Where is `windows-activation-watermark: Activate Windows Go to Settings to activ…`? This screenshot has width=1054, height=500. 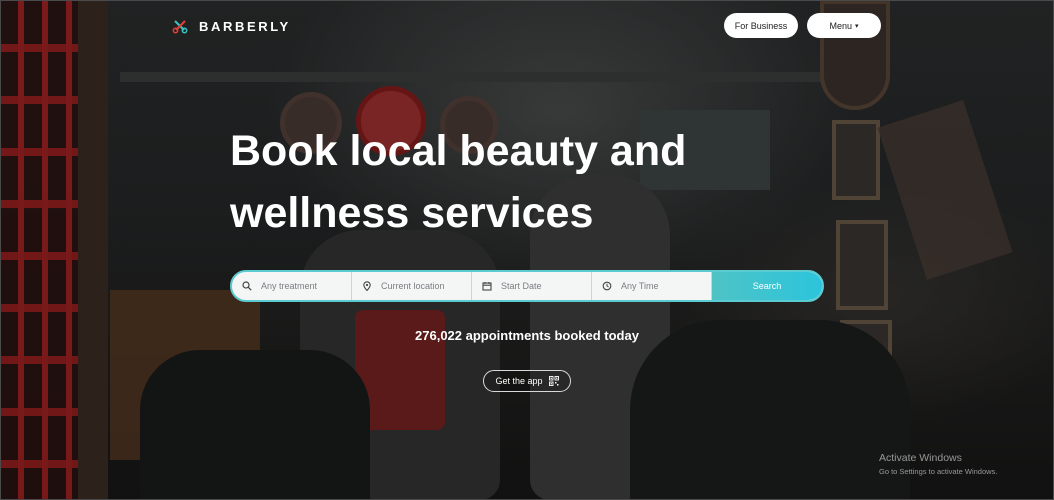 windows-activation-watermark: Activate Windows Go to Settings to activ… is located at coordinates (938, 464).